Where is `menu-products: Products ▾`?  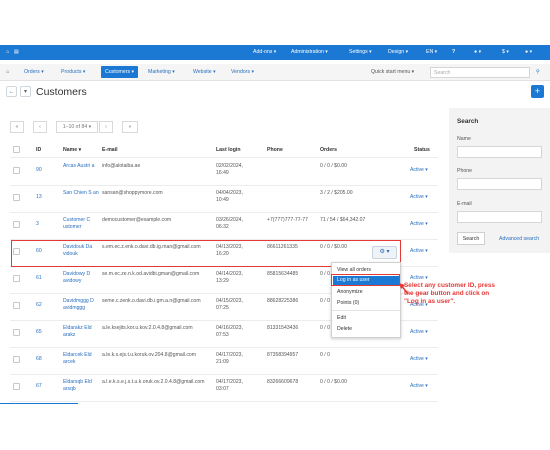
menu-products: Products ▾ is located at coordinates (73, 72).